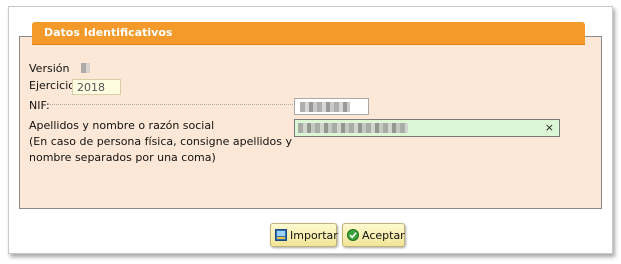  What do you see at coordinates (122, 125) in the screenshot?
I see `name-label-line1: Apellidos y nombre o razón social` at bounding box center [122, 125].